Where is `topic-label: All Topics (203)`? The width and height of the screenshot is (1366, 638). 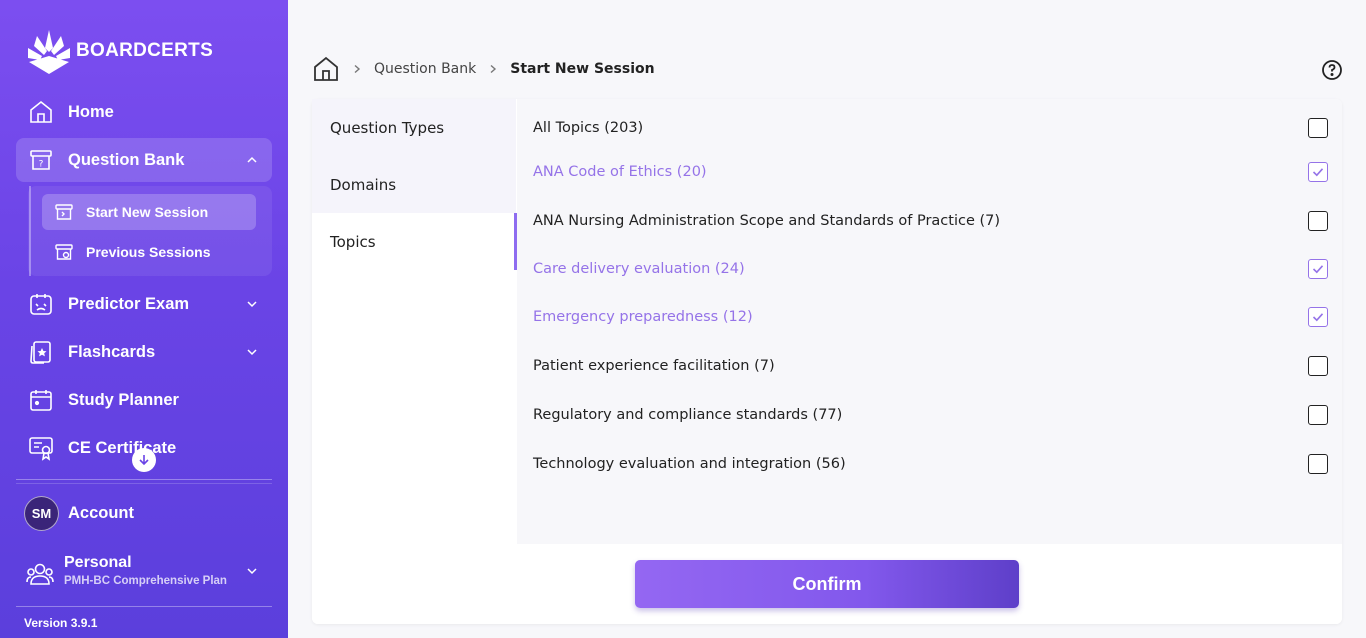 topic-label: All Topics (203) is located at coordinates (588, 128).